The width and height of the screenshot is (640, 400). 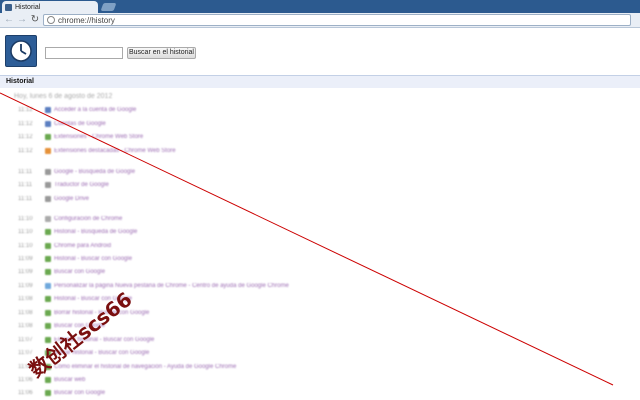 I want to click on history-entry: 11:12 Cuentas de Google, so click(x=62, y=124).